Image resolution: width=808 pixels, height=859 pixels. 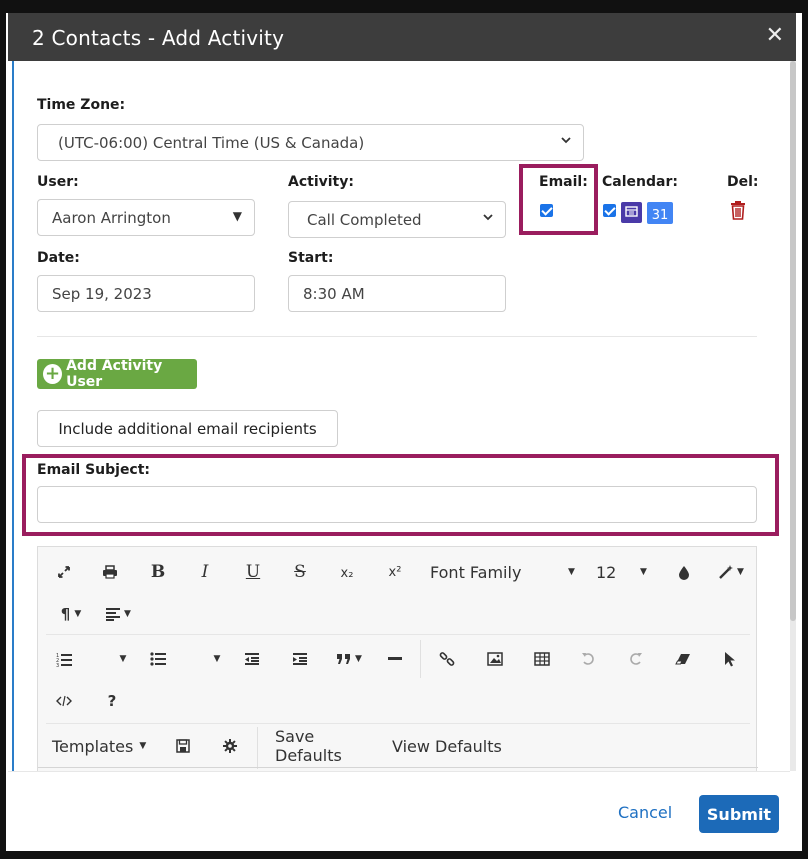 I want to click on paragraph-dropdown: ¶ ▼, so click(x=71, y=614).